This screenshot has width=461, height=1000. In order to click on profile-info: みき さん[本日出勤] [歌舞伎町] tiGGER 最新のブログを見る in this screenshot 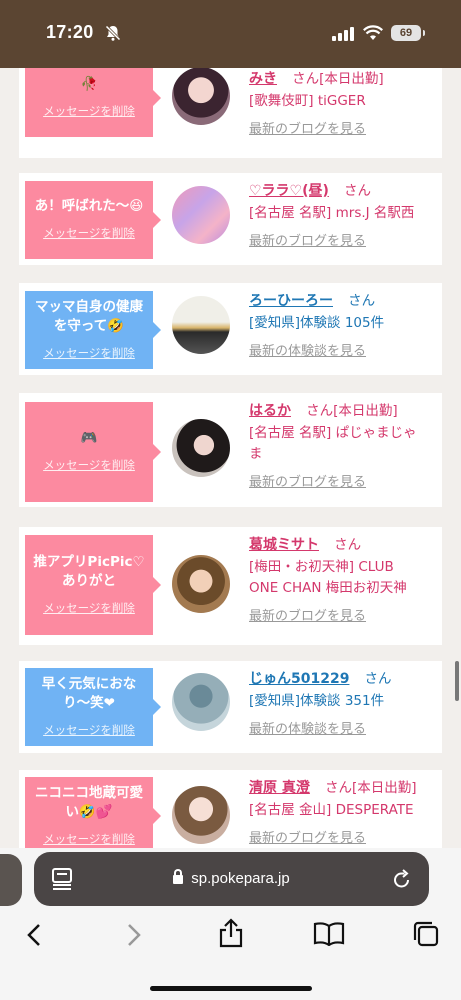, I will do `click(344, 102)`.